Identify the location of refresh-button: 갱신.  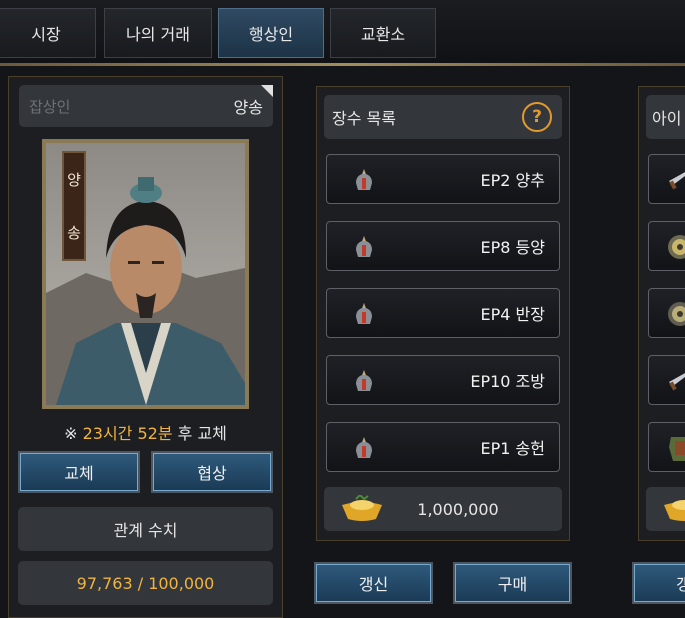
(373, 583).